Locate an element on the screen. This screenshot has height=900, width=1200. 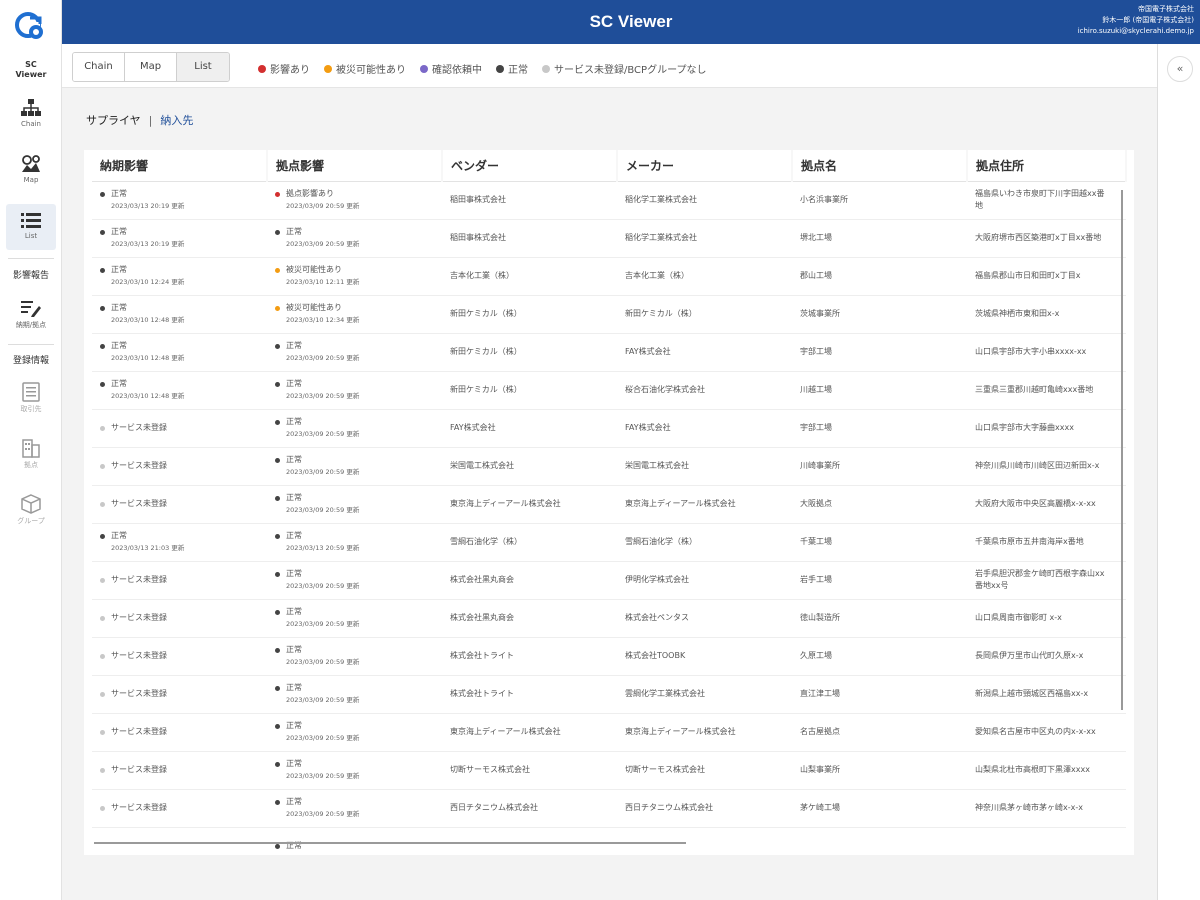
app-logo is located at coordinates (30, 26).